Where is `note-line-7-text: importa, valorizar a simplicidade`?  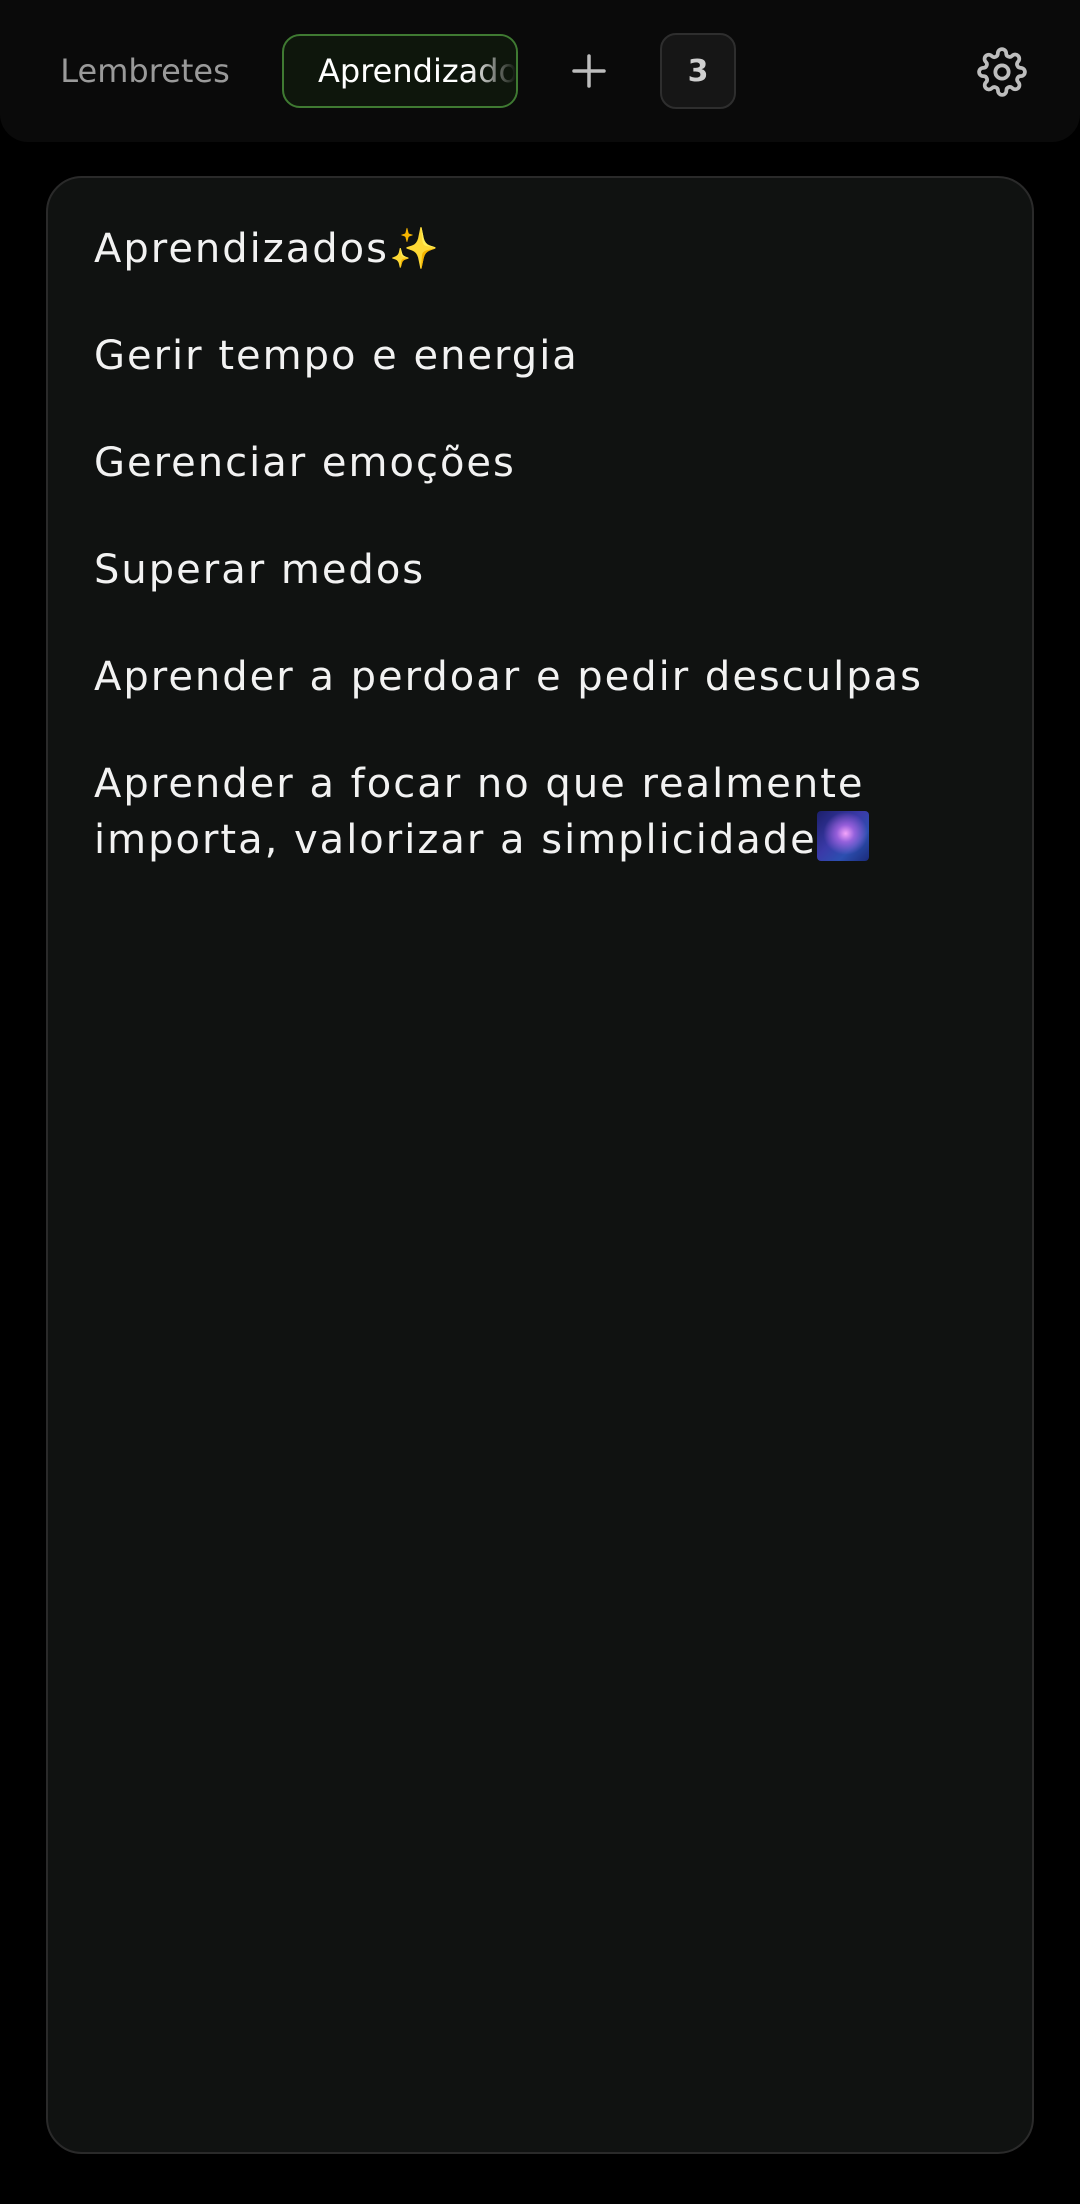 note-line-7-text: importa, valorizar a simplicidade is located at coordinates (455, 840).